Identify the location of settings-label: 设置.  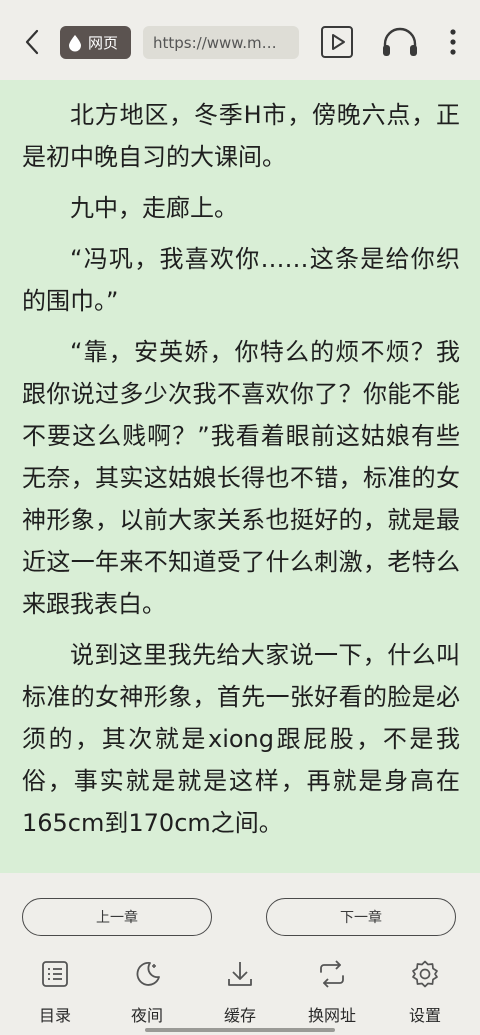
(424, 1015).